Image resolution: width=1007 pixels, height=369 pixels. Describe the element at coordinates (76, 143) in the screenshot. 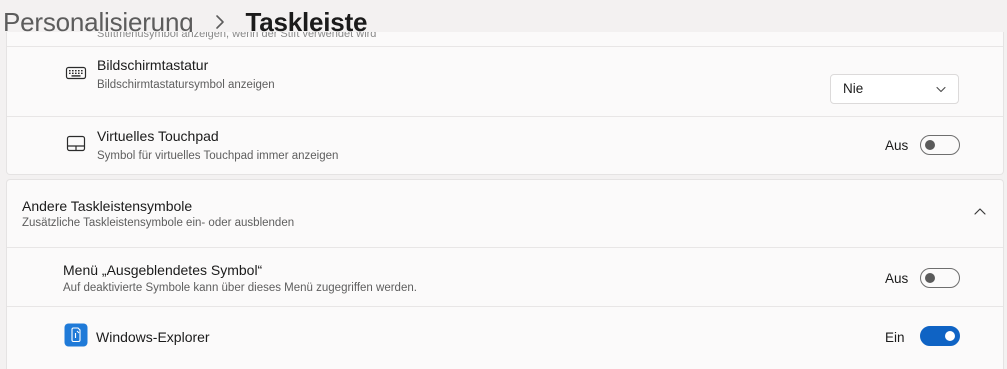

I see `touchpad-icon` at that location.